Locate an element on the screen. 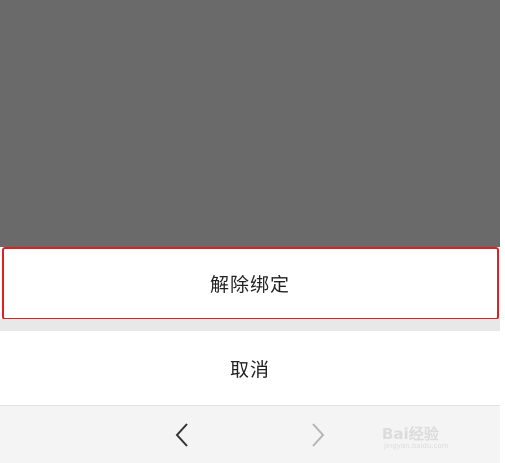 The image size is (505, 463). browser-navbar is located at coordinates (250, 434).